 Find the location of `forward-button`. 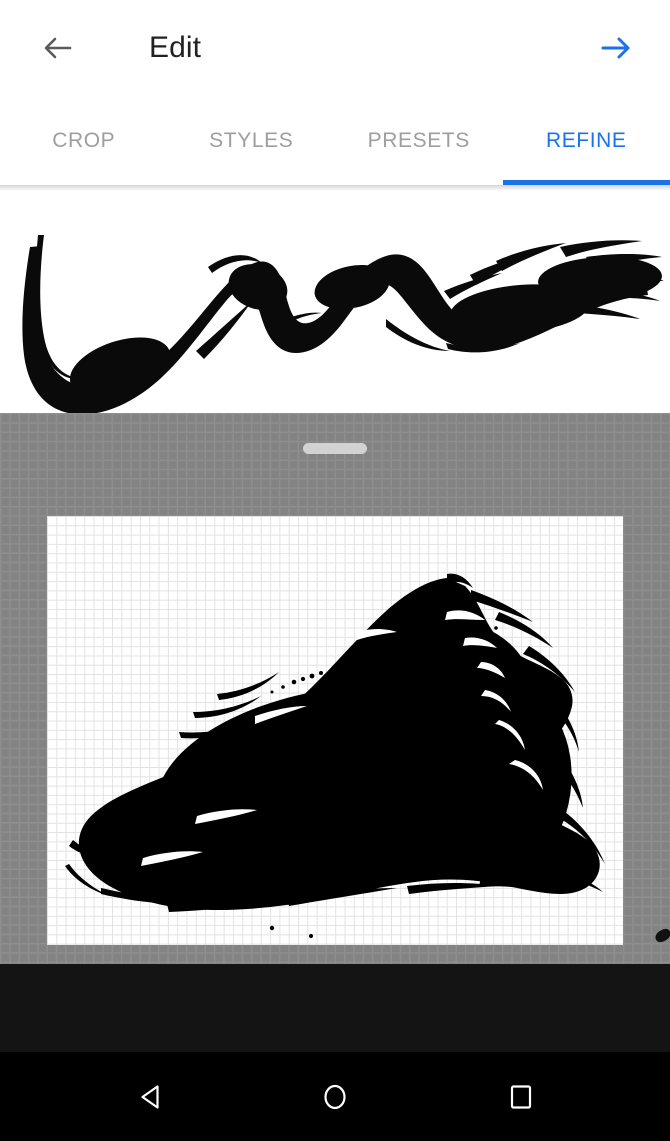

forward-button is located at coordinates (616, 48).